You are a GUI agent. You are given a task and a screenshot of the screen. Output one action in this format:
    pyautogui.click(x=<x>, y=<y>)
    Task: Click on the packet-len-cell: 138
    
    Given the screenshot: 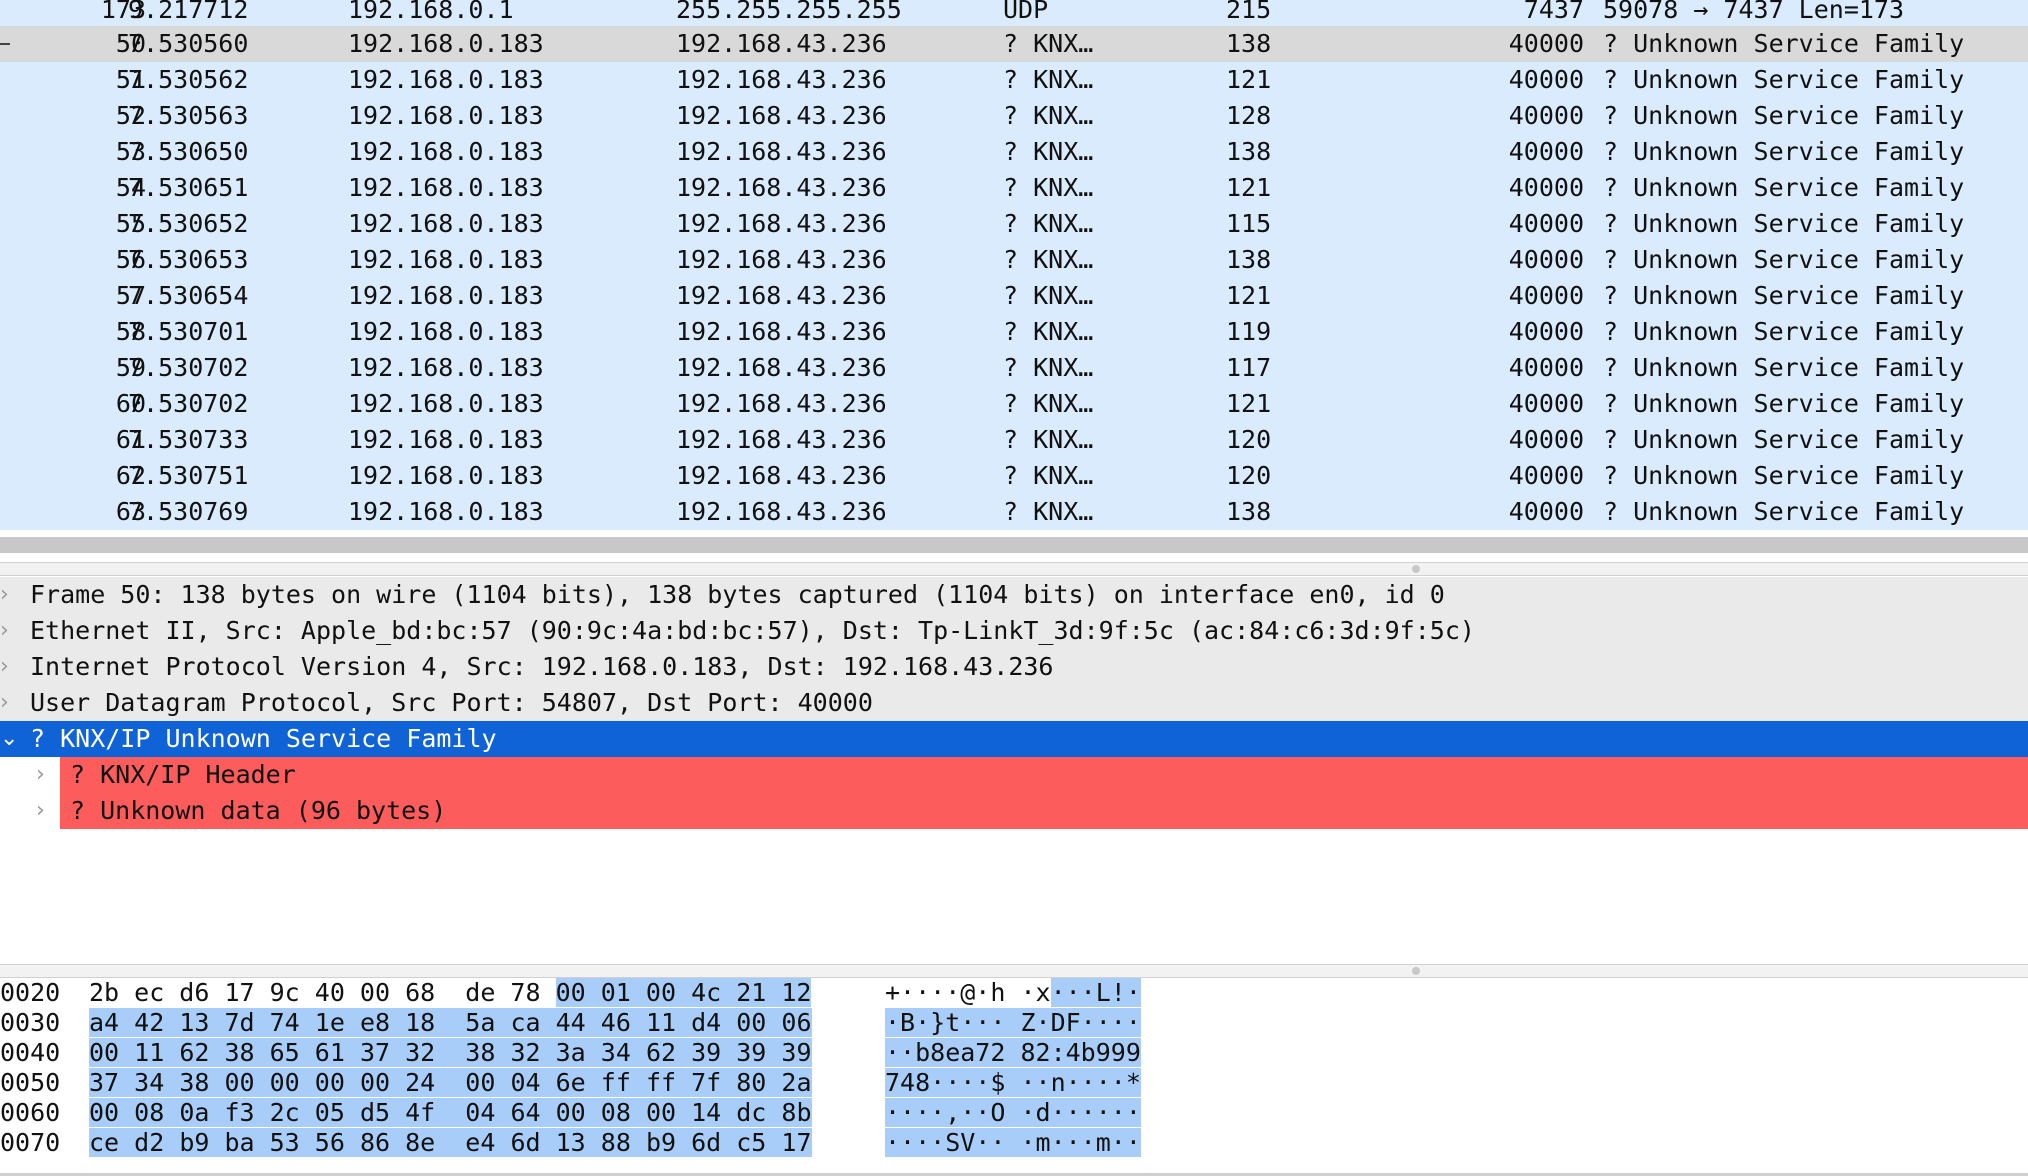 What is the action you would take?
    pyautogui.click(x=1249, y=511)
    